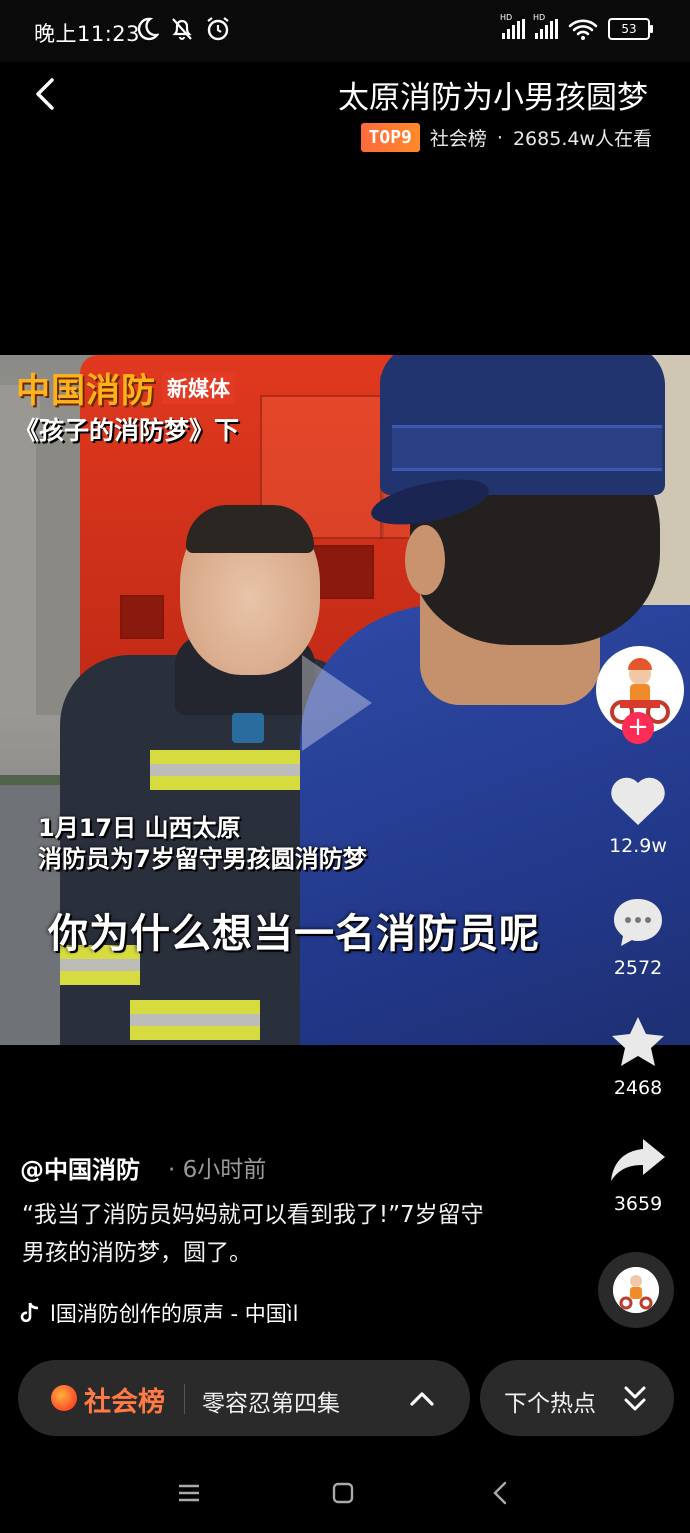 Image resolution: width=690 pixels, height=1533 pixels. Describe the element at coordinates (217, 1170) in the screenshot. I see `post-time: · 6小时前` at that location.